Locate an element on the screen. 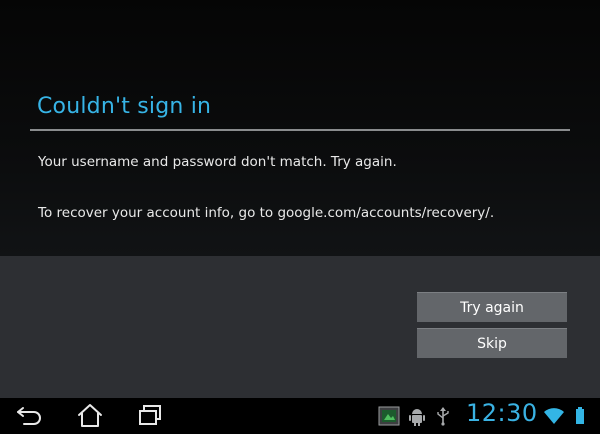  recent-apps-icon is located at coordinates (150, 416).